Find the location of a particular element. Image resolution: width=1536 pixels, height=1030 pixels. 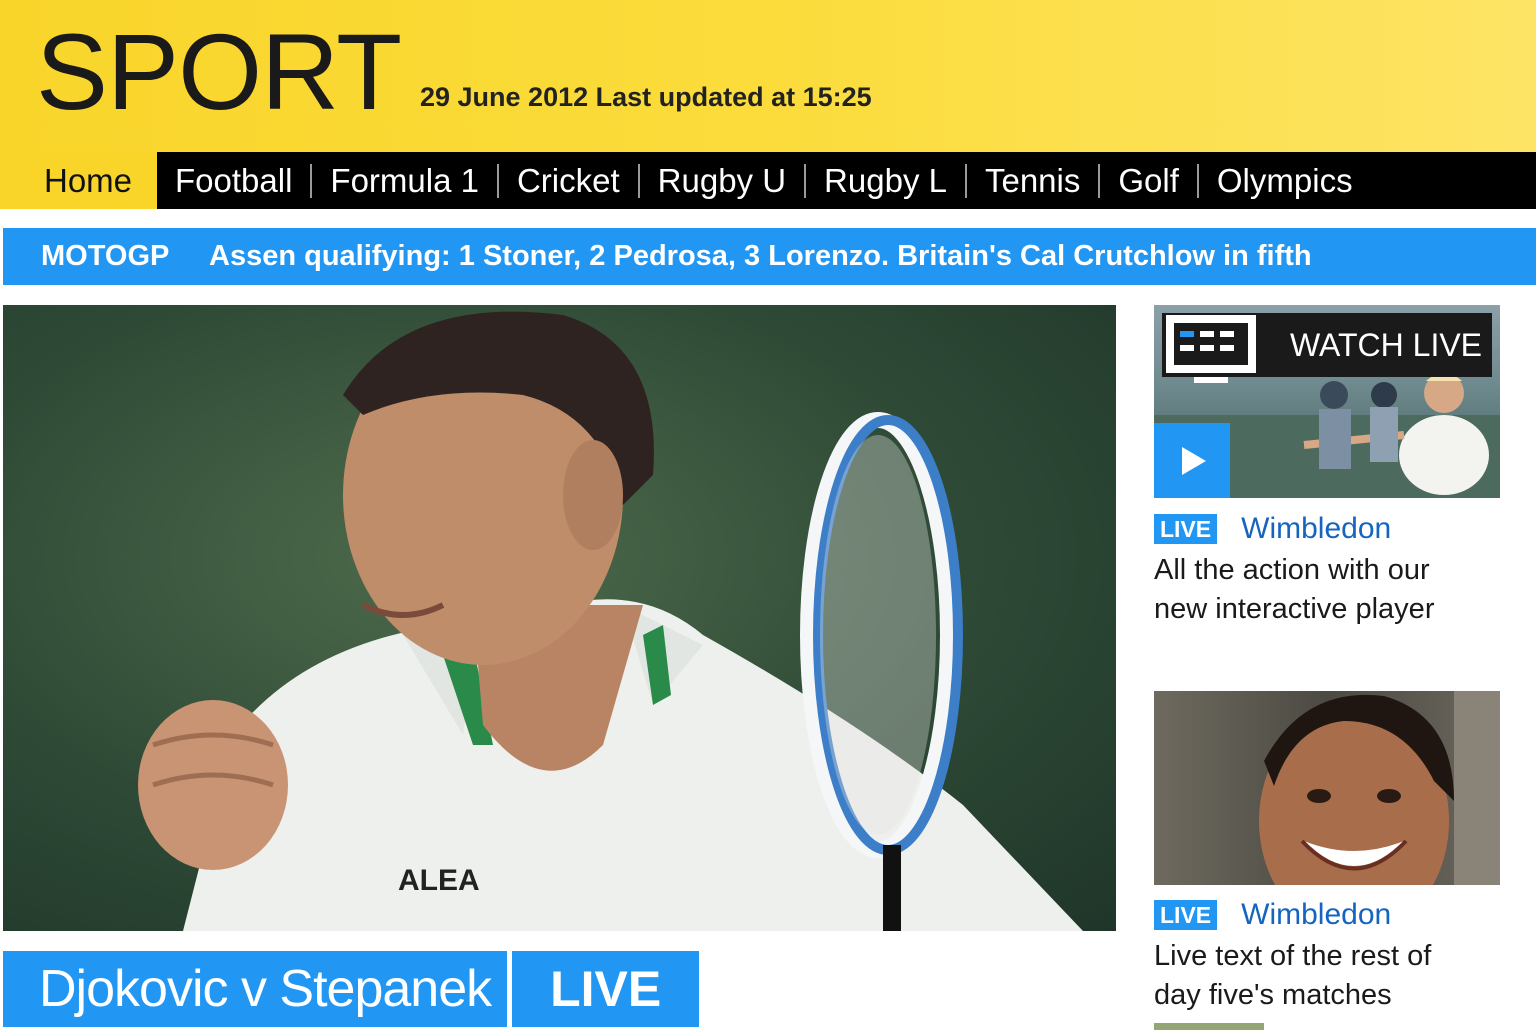

ticker-tag: MOTOGP is located at coordinates (105, 256).